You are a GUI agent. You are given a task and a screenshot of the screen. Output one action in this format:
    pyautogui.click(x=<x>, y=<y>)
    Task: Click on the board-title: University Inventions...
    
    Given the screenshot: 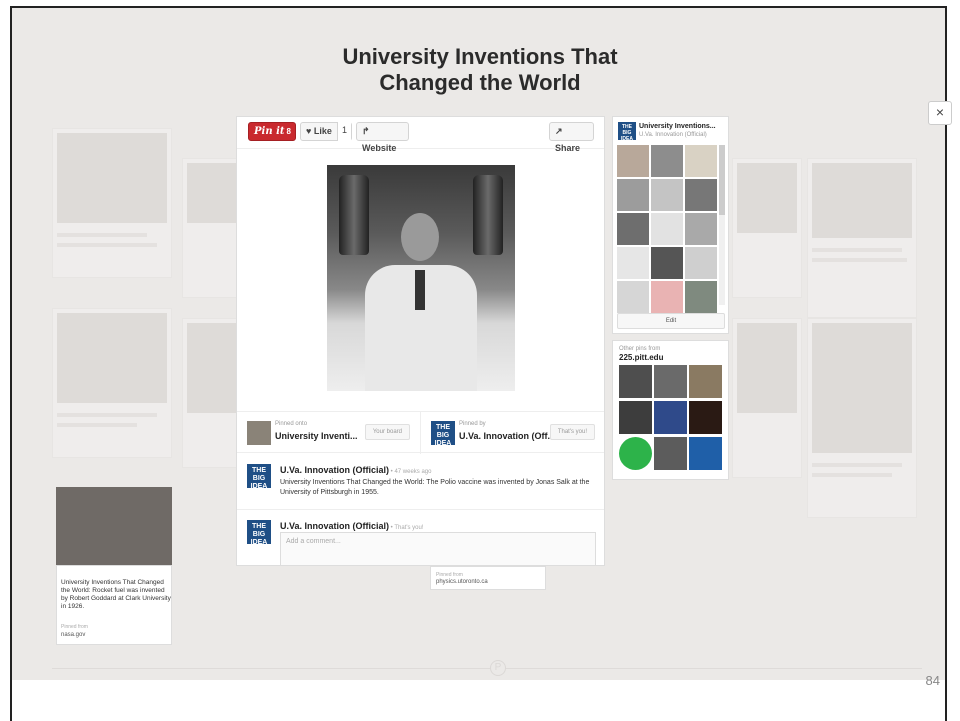 What is the action you would take?
    pyautogui.click(x=677, y=126)
    